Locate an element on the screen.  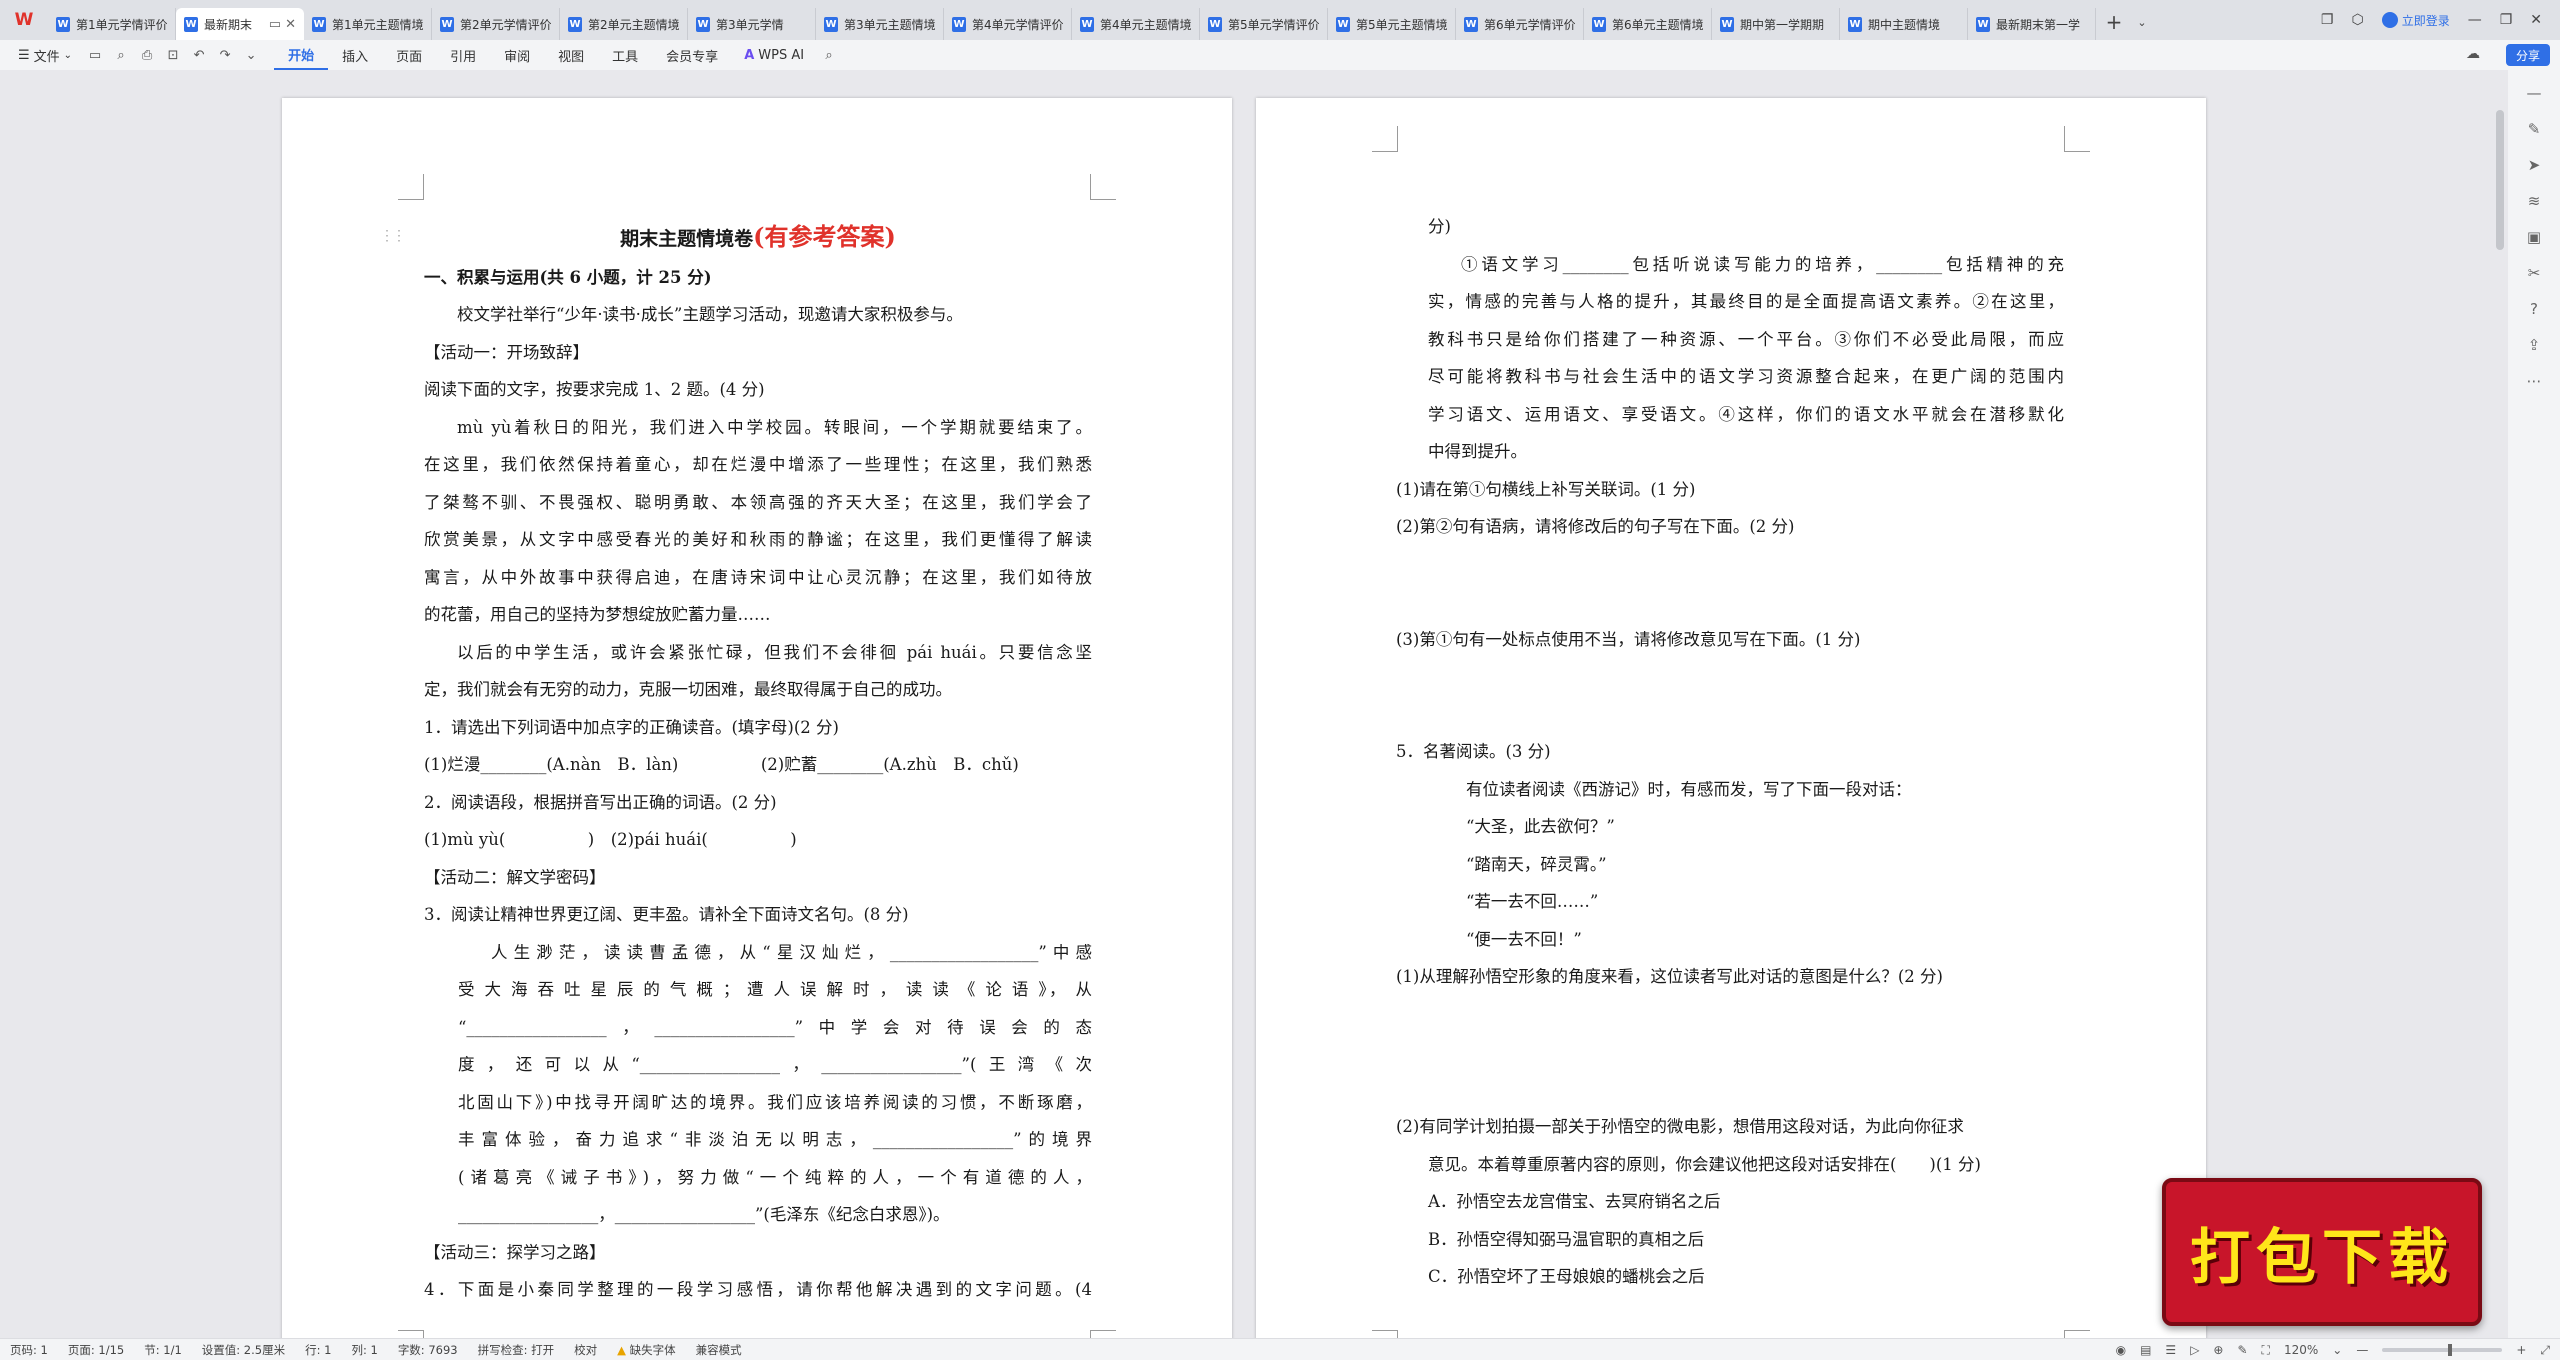
doc-line: 人生渺茫，读读曹孟德，从“星汉灿烂，__________________”中感 is located at coordinates (791, 952).